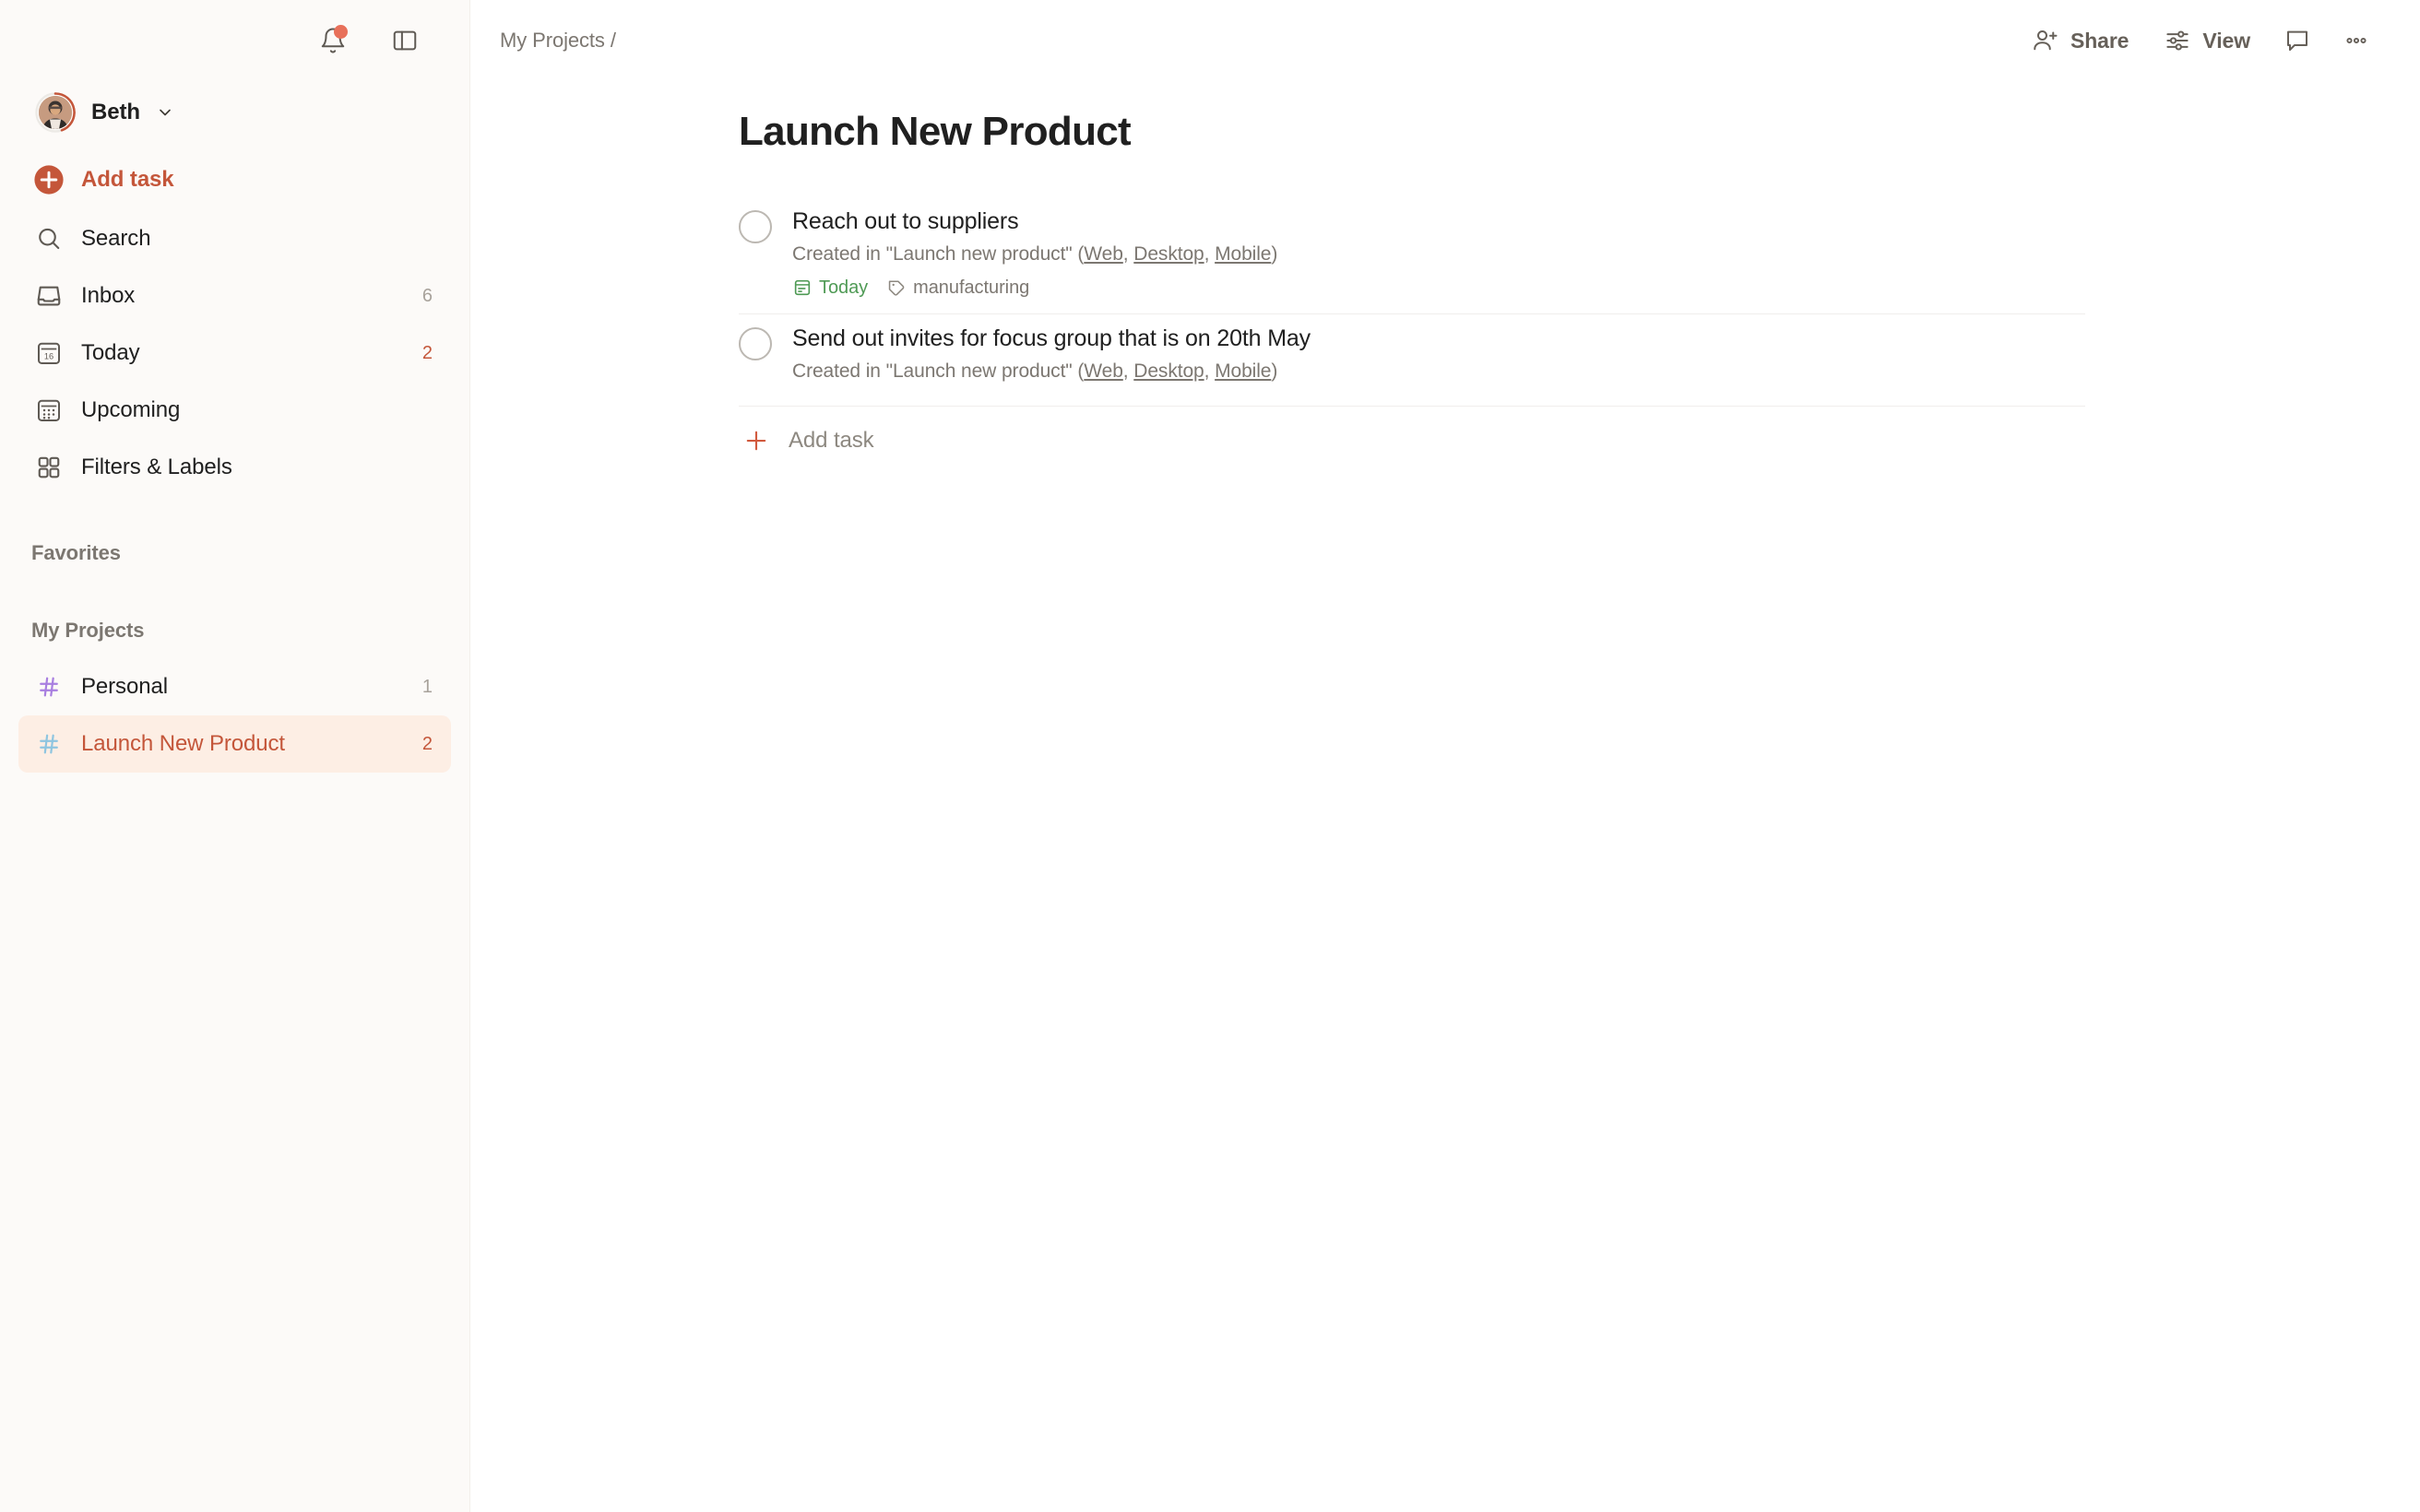  Describe the element at coordinates (234, 41) in the screenshot. I see `sidebar-topbar` at that location.